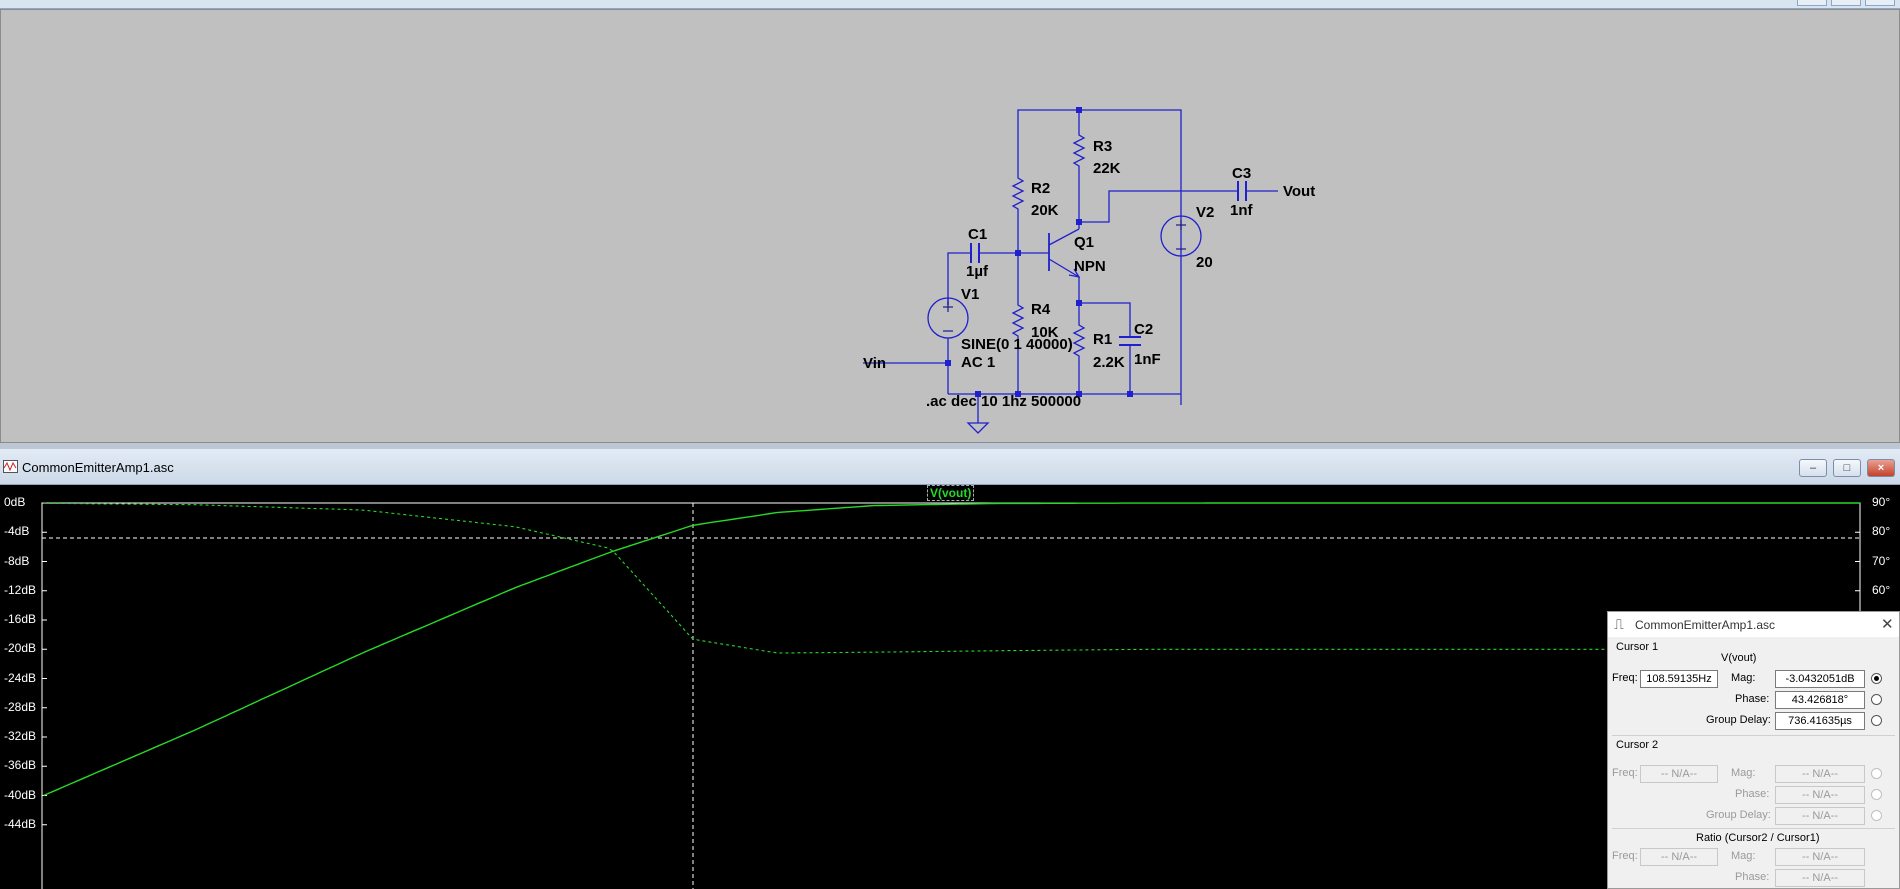  I want to click on r1-resistor, so click(1079, 340).